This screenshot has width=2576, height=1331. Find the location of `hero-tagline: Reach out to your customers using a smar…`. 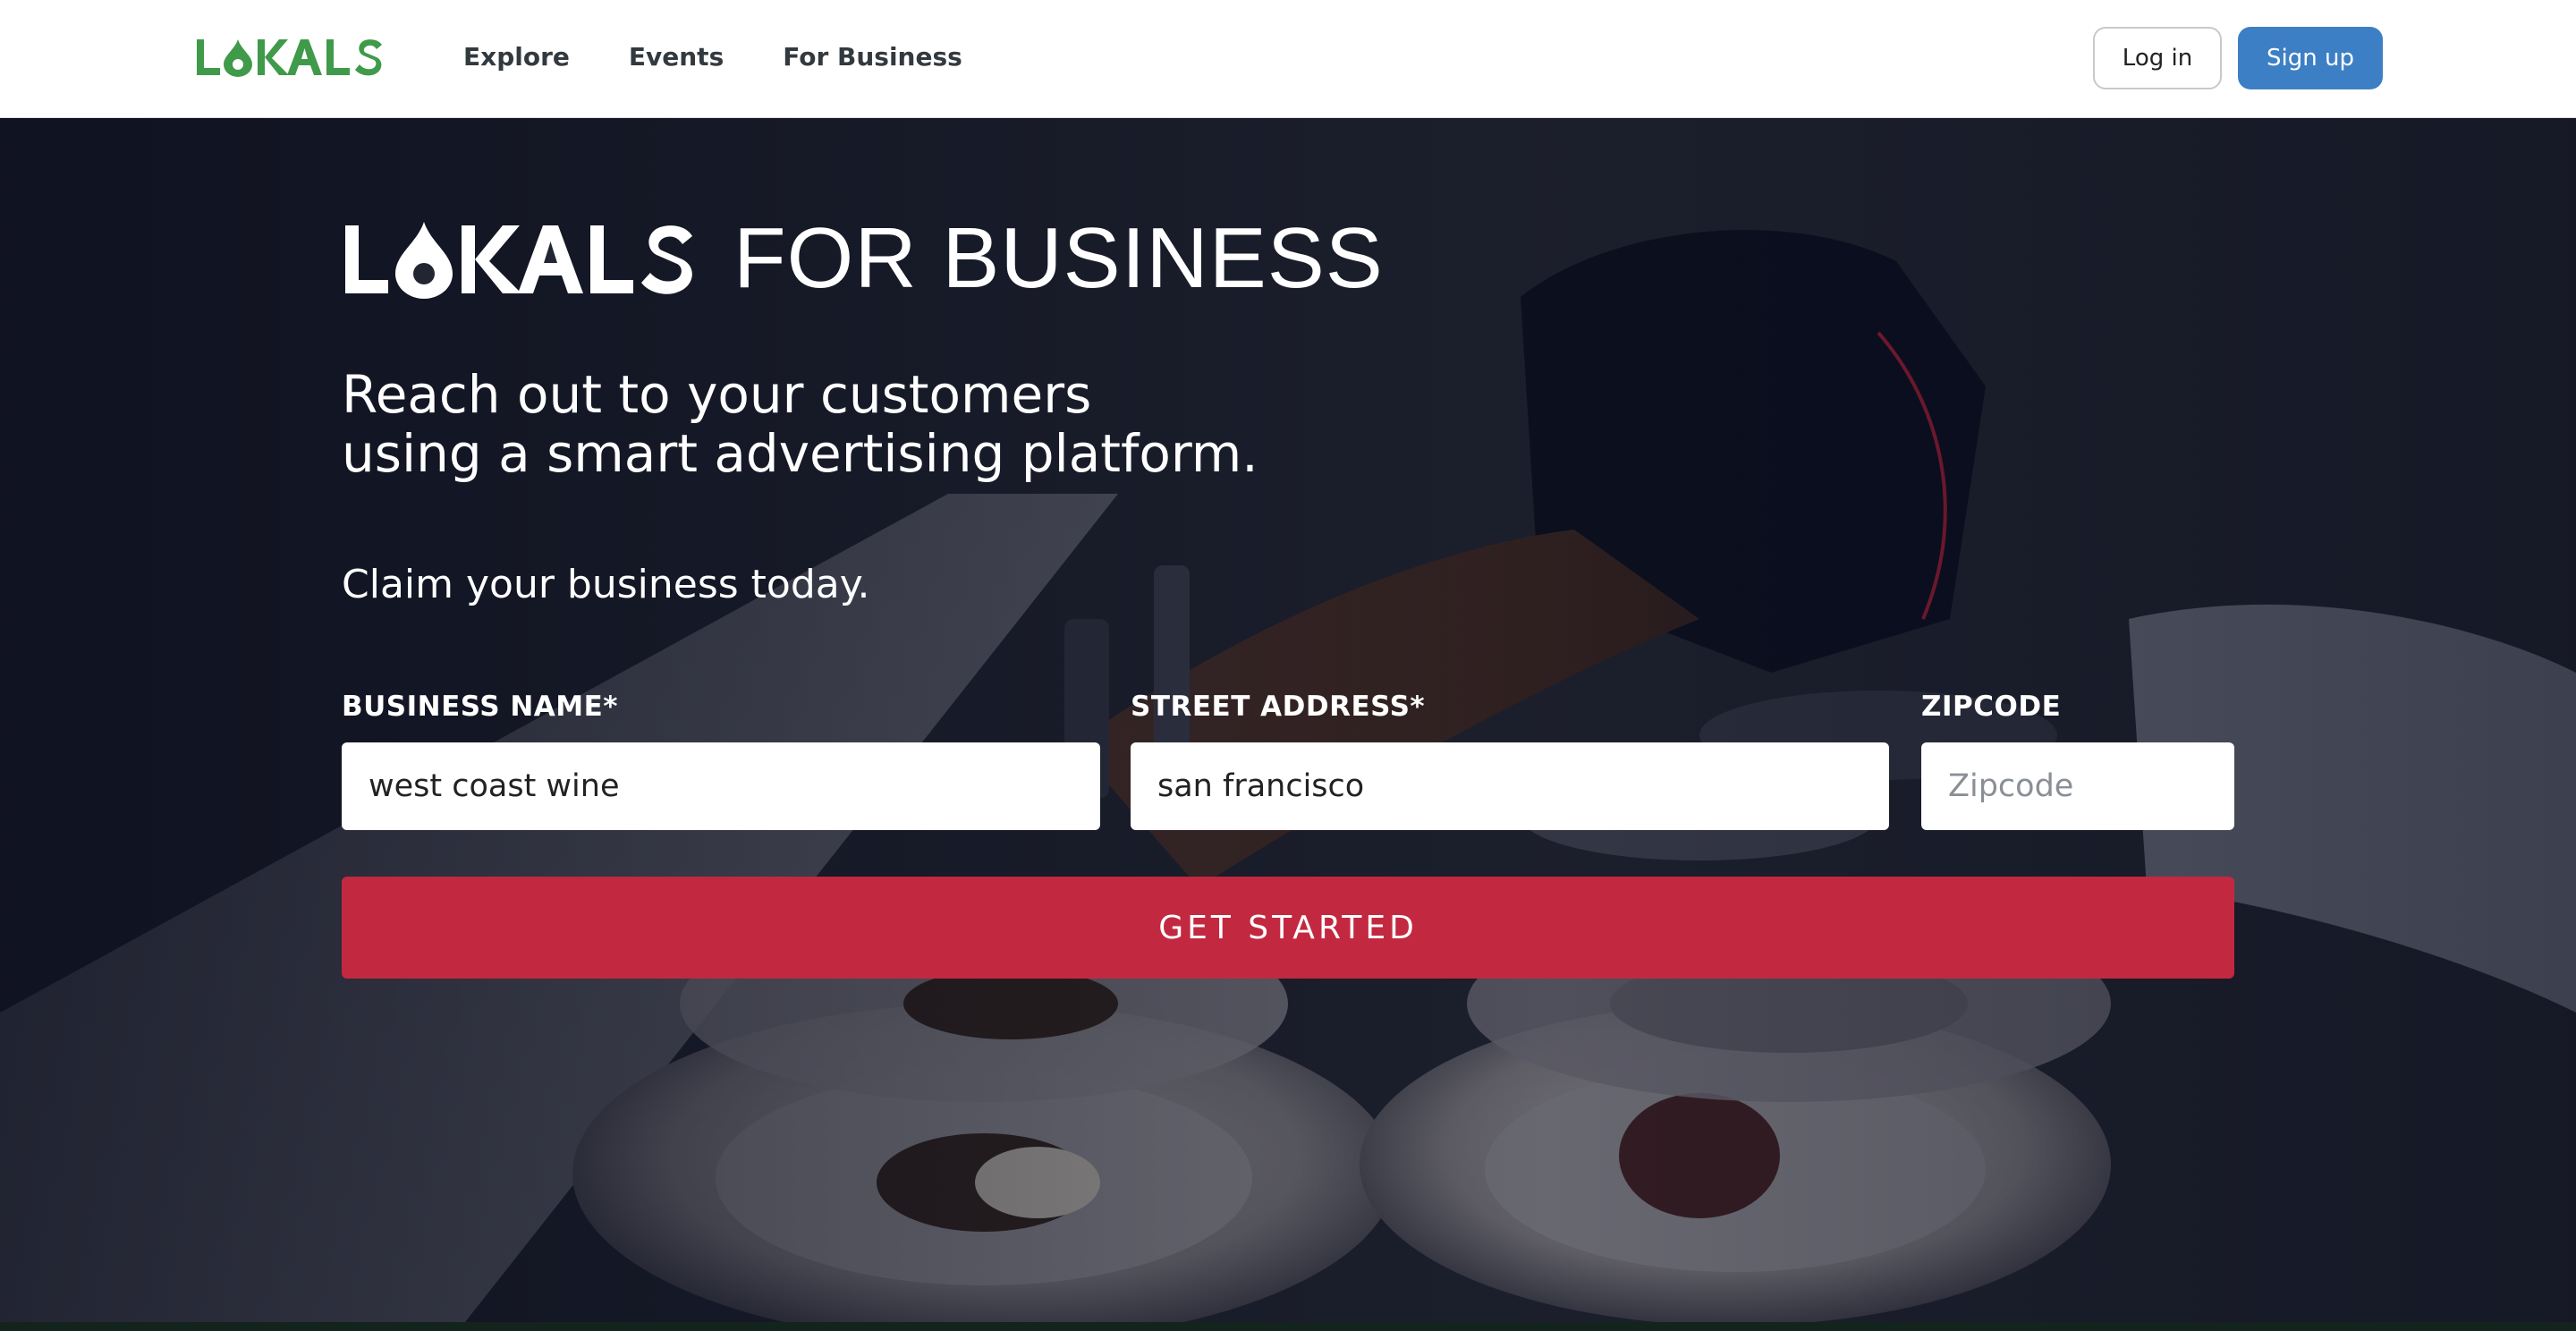

hero-tagline: Reach out to your customers using a smar… is located at coordinates (878, 424).